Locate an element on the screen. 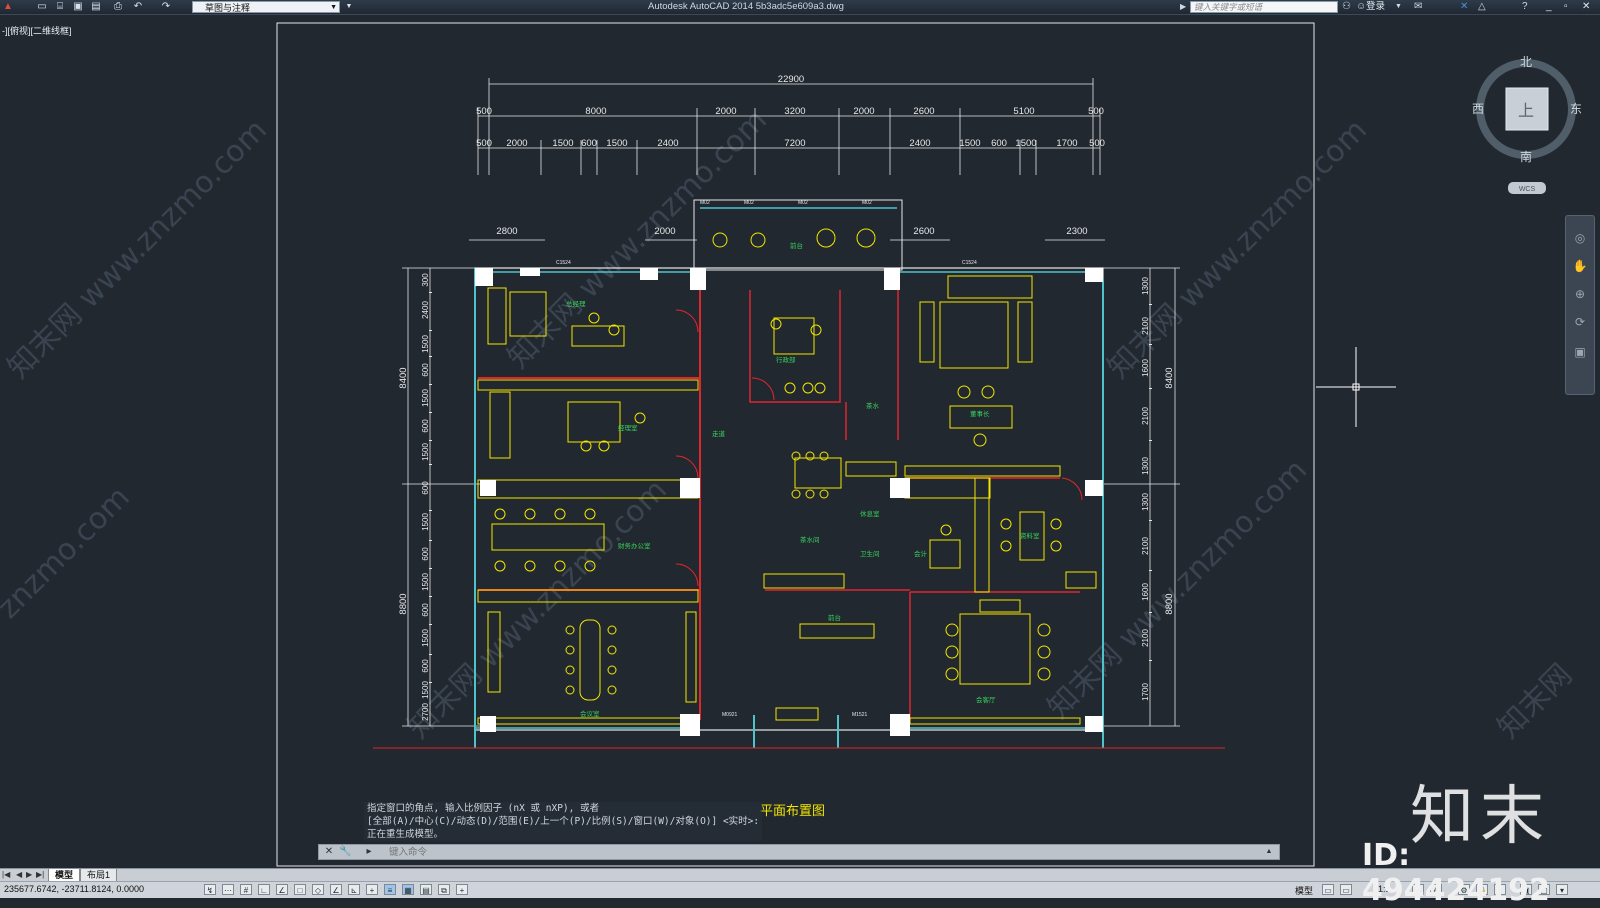  ducs-icon: ⊾ is located at coordinates (354, 889).